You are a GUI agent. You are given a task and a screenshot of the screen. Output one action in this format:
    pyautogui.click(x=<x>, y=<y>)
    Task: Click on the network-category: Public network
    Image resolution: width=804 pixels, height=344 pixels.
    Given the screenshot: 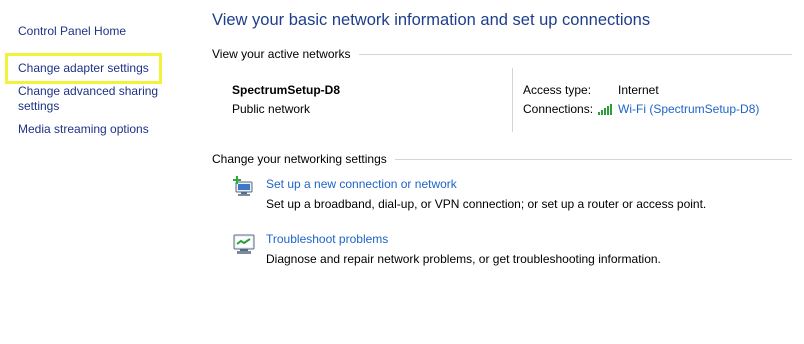 What is the action you would take?
    pyautogui.click(x=271, y=109)
    